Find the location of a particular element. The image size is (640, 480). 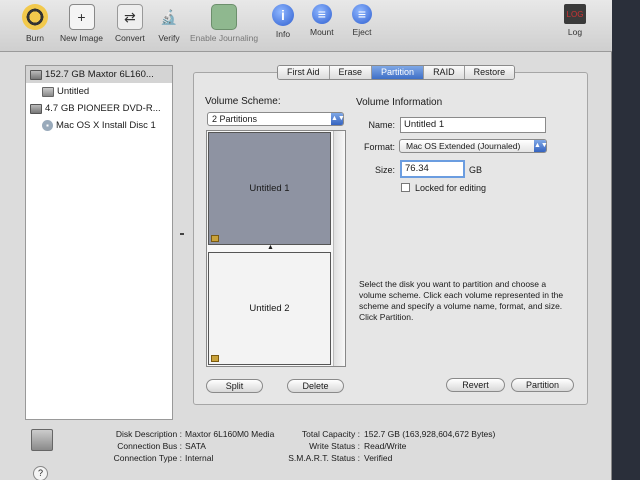

tab-bar: First Aid Erase Partition RAID Restore is located at coordinates (396, 72).